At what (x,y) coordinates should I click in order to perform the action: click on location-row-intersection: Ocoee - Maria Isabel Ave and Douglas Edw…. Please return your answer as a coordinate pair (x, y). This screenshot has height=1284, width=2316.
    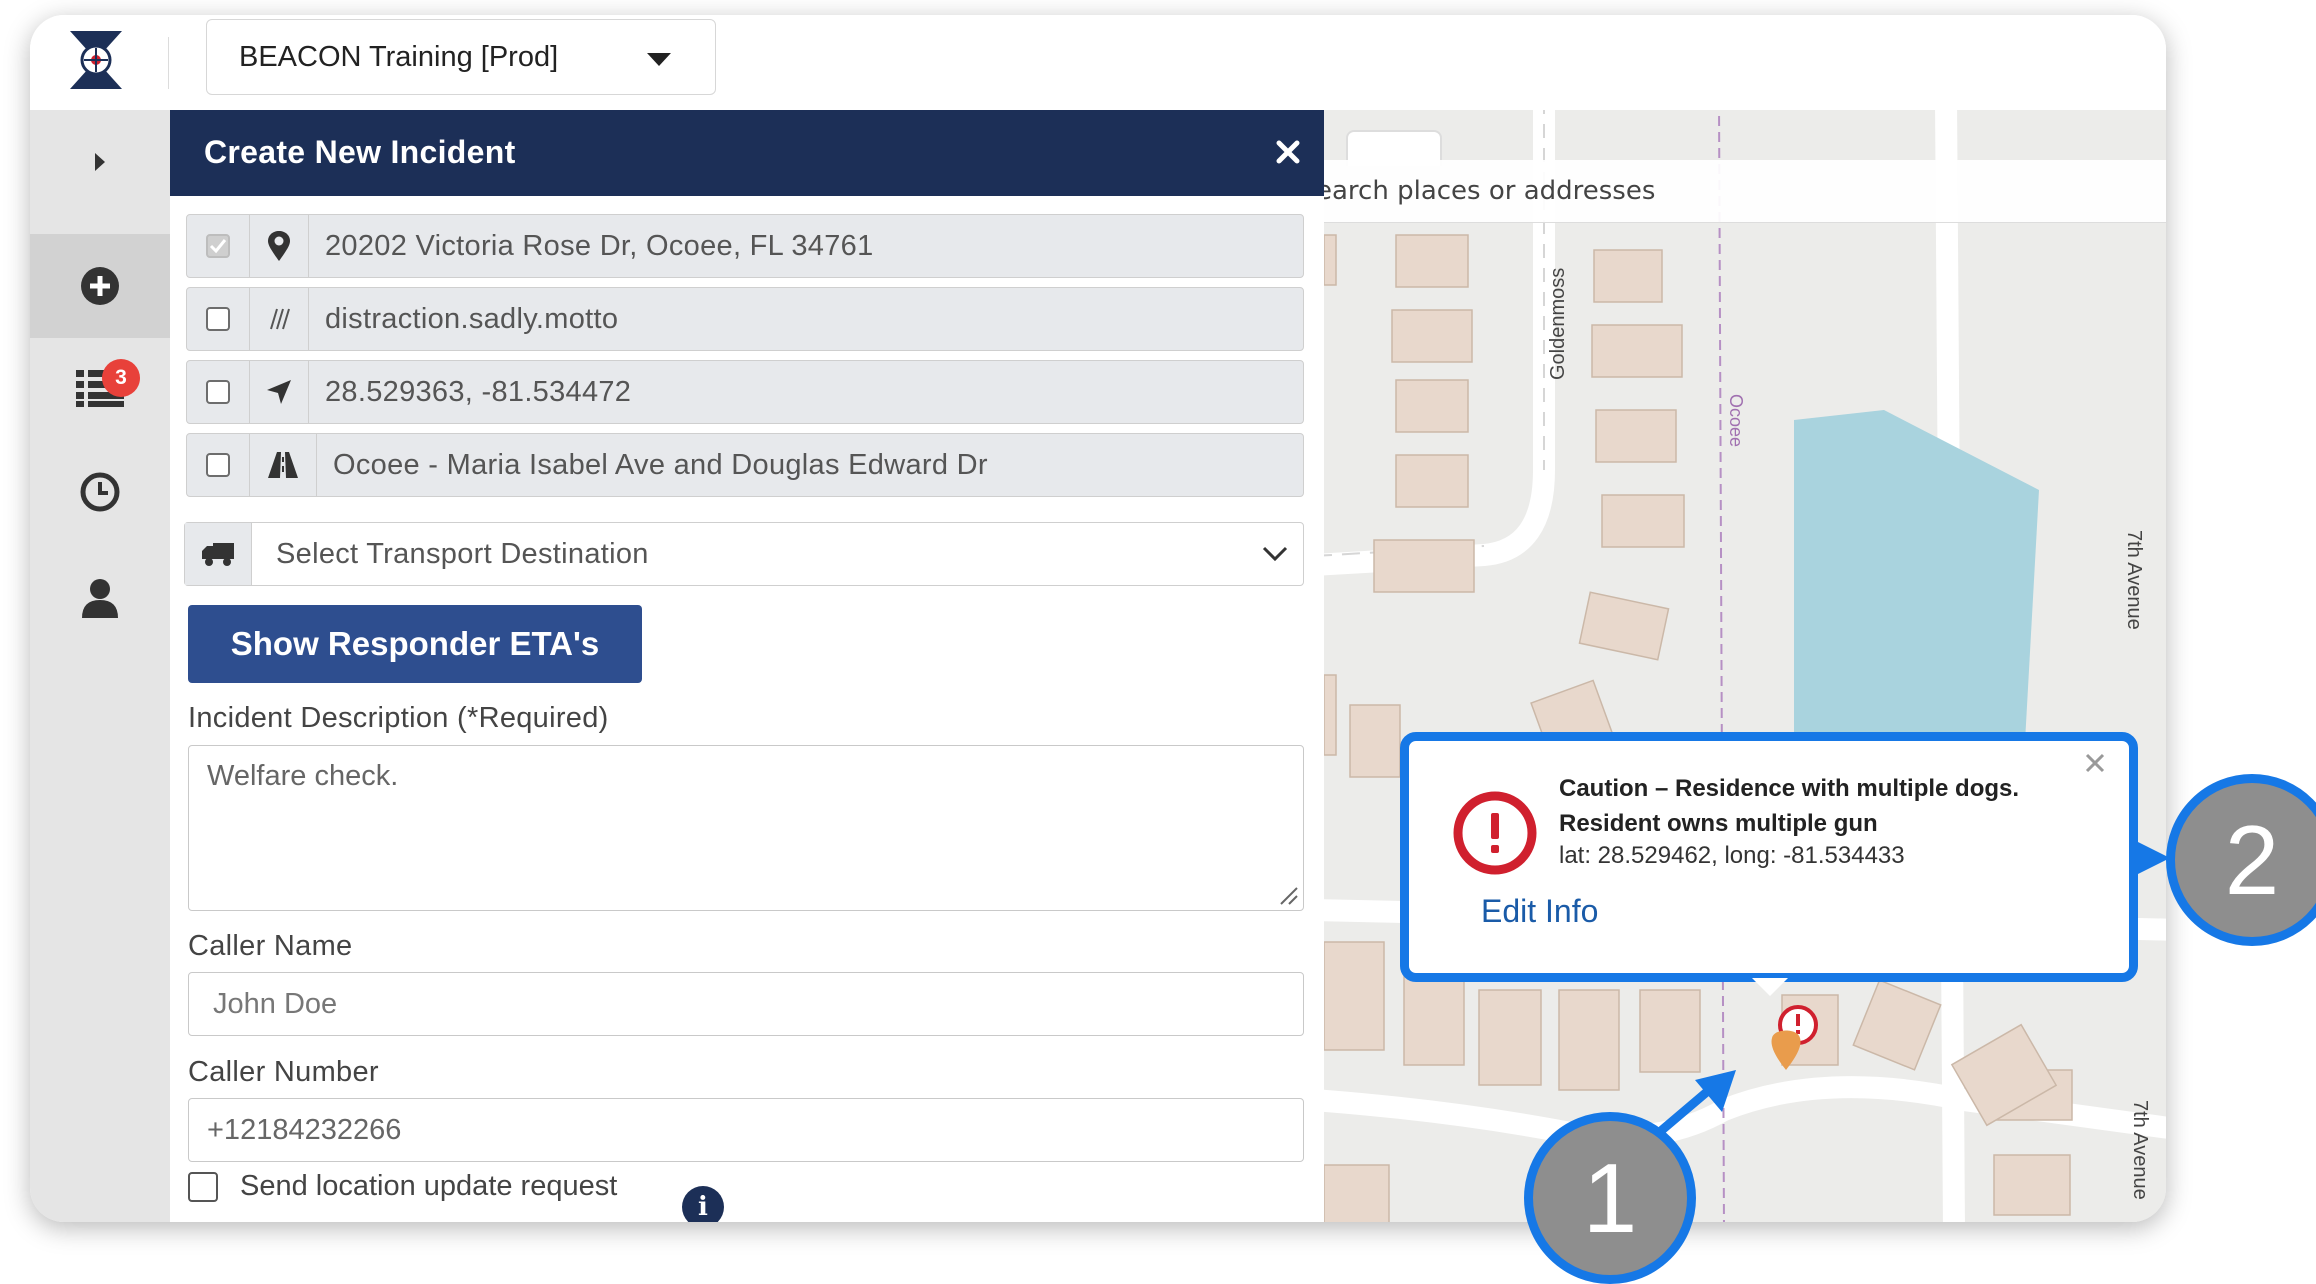
    Looking at the image, I should click on (745, 465).